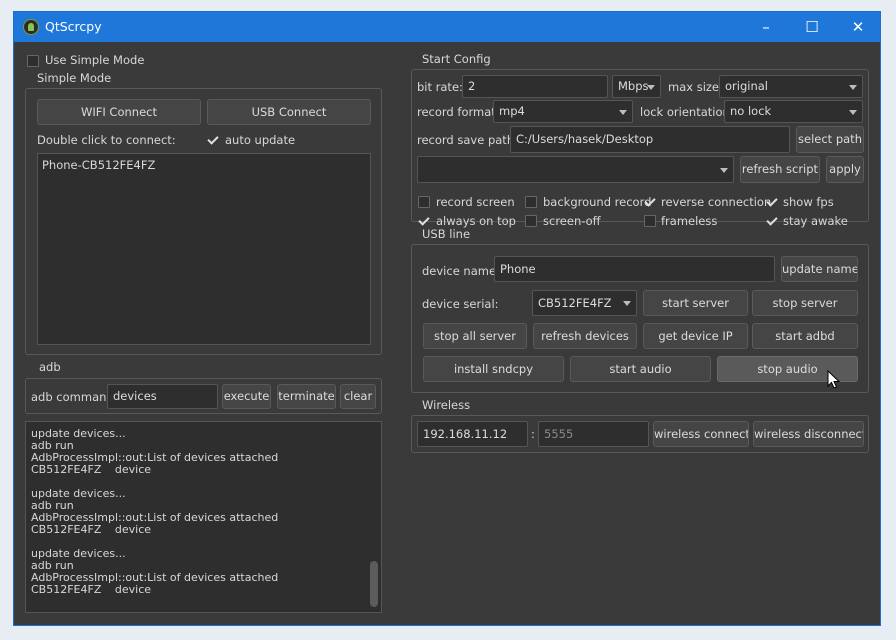 This screenshot has height=640, width=896. I want to click on get-device-ip-button: get device IP, so click(695, 336).